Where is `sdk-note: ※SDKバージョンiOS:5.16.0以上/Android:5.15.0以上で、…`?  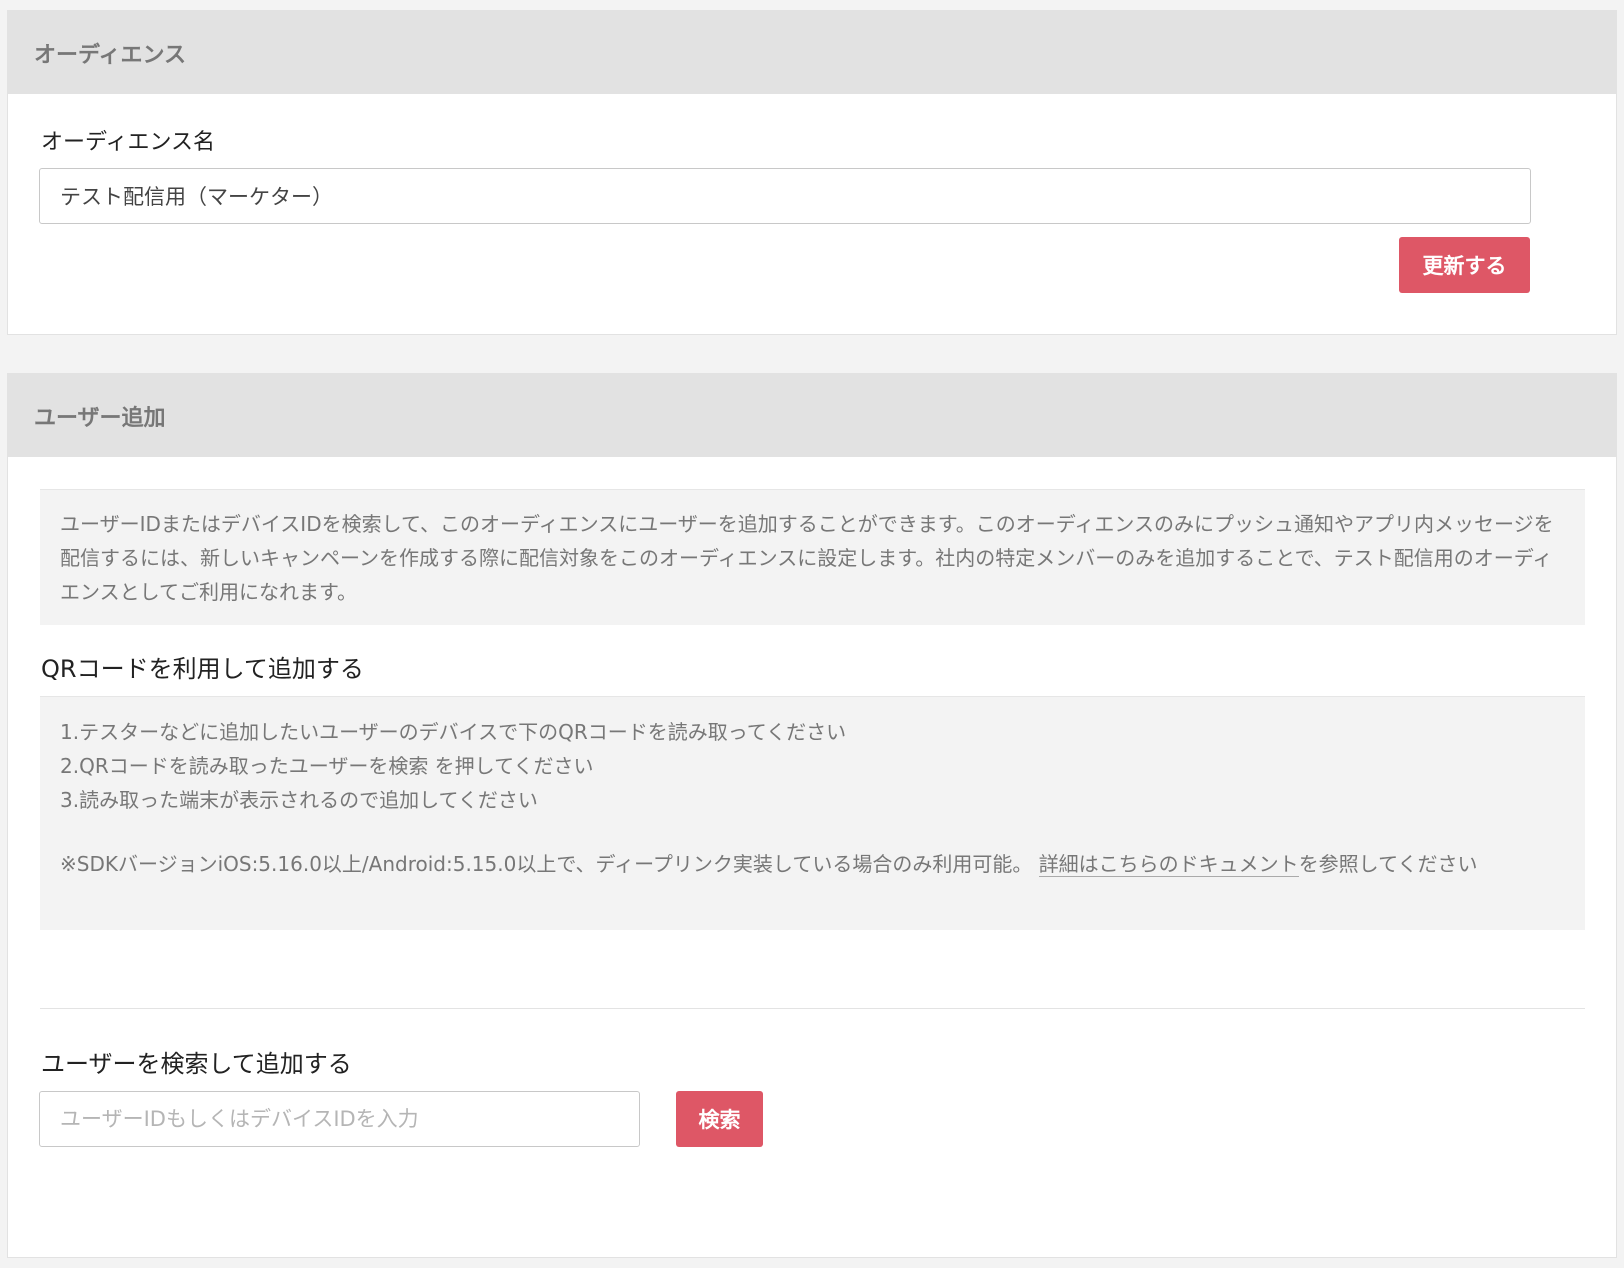 sdk-note: ※SDKバージョンiOS:5.16.0以上/Android:5.15.0以上で、… is located at coordinates (812, 864).